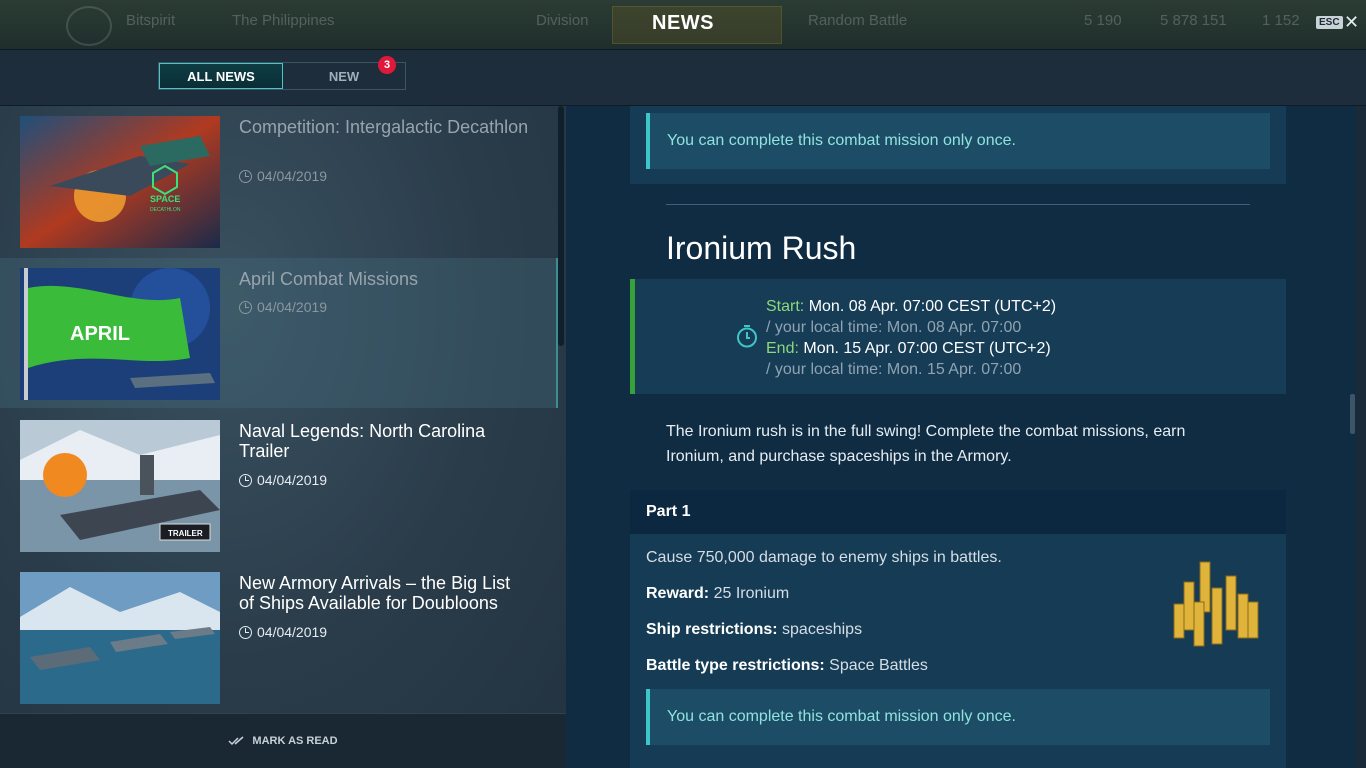 This screenshot has height=768, width=1366. Describe the element at coordinates (754, 629) in the screenshot. I see `ship-restrictions-line: Ship restrictions: spaceships` at that location.